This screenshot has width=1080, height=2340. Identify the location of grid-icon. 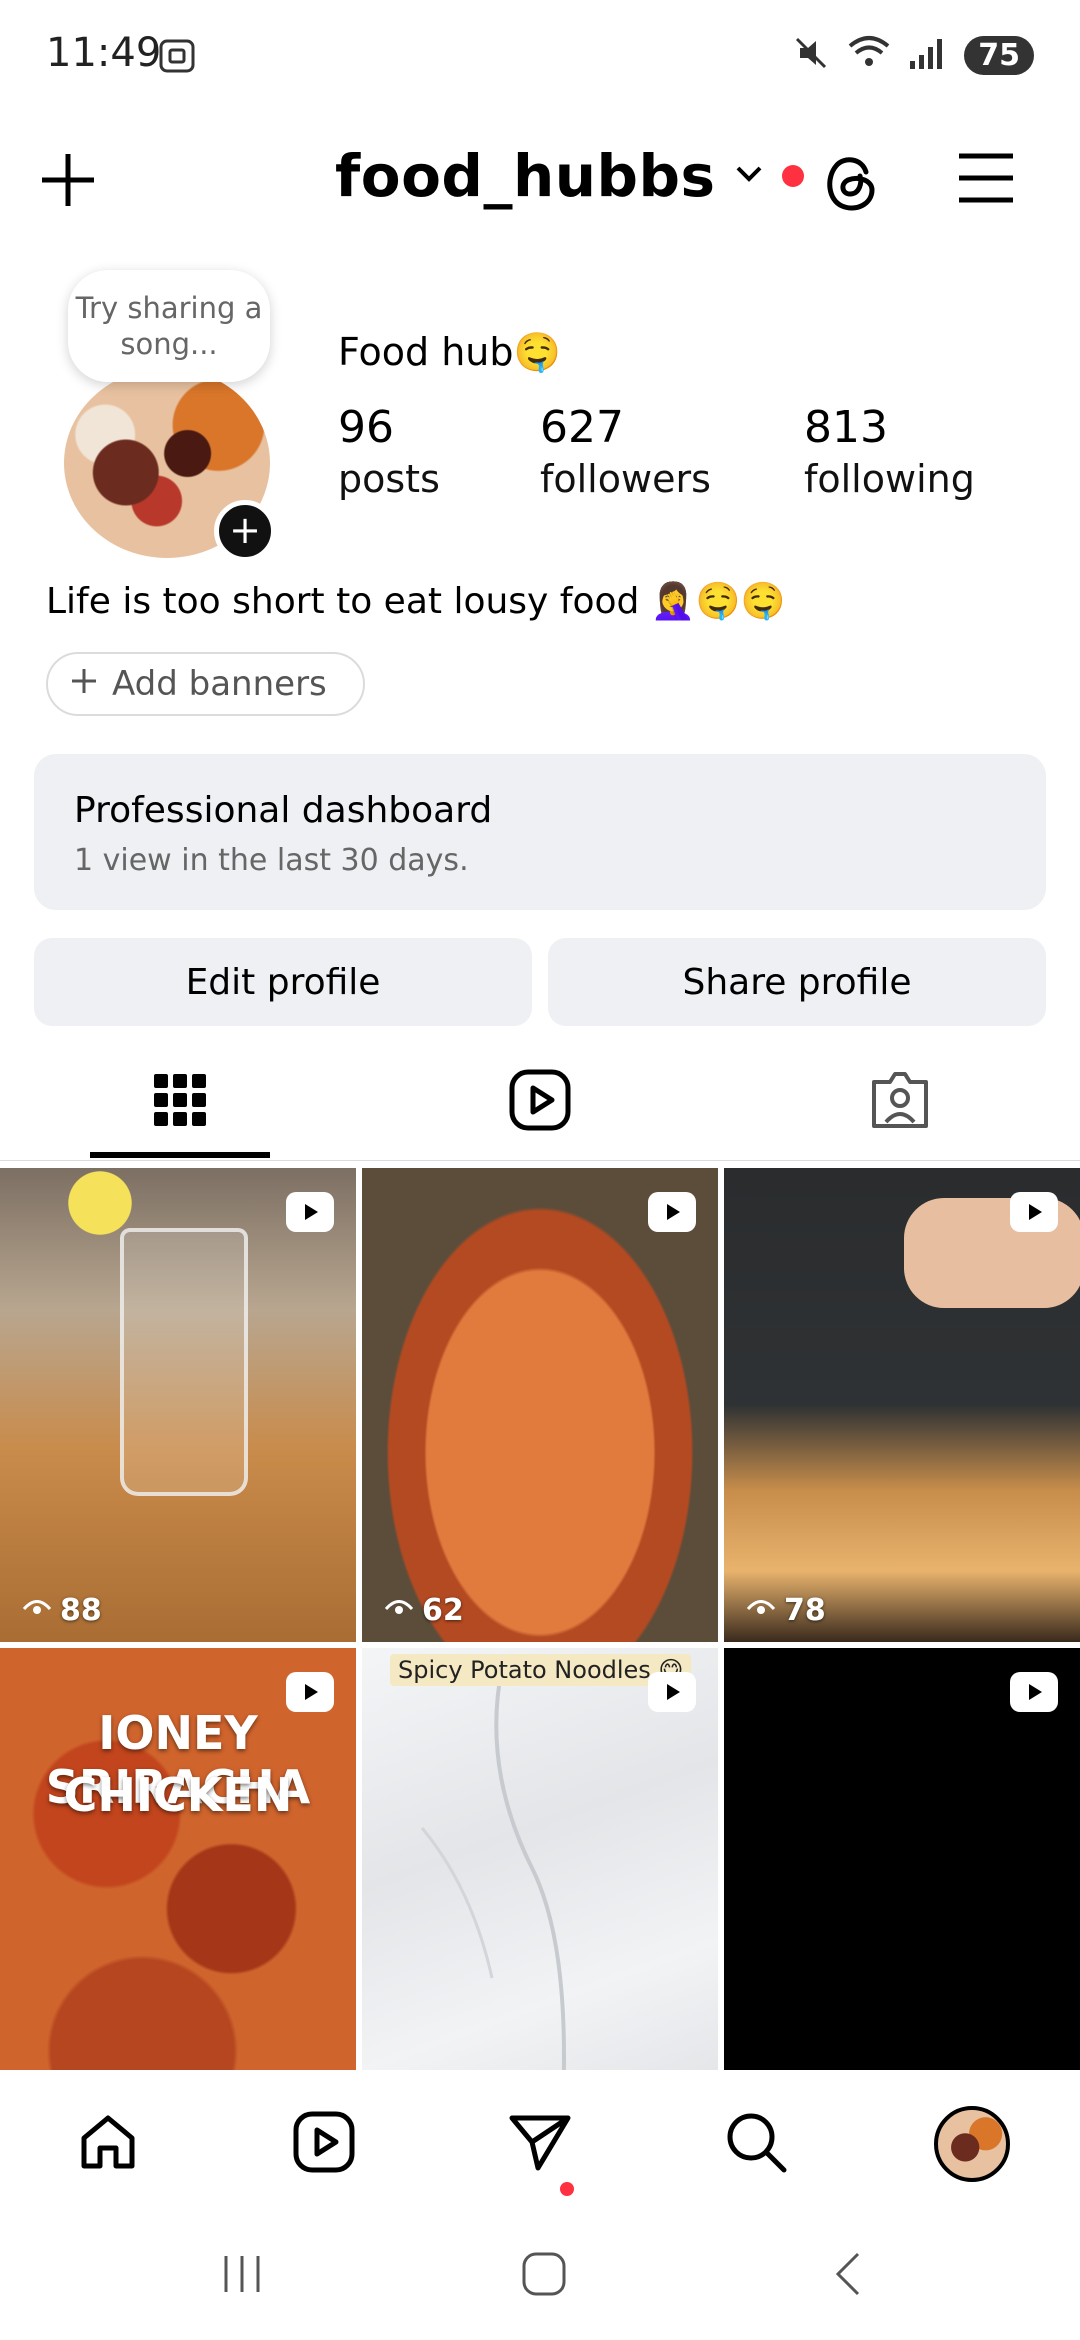
(180, 1102).